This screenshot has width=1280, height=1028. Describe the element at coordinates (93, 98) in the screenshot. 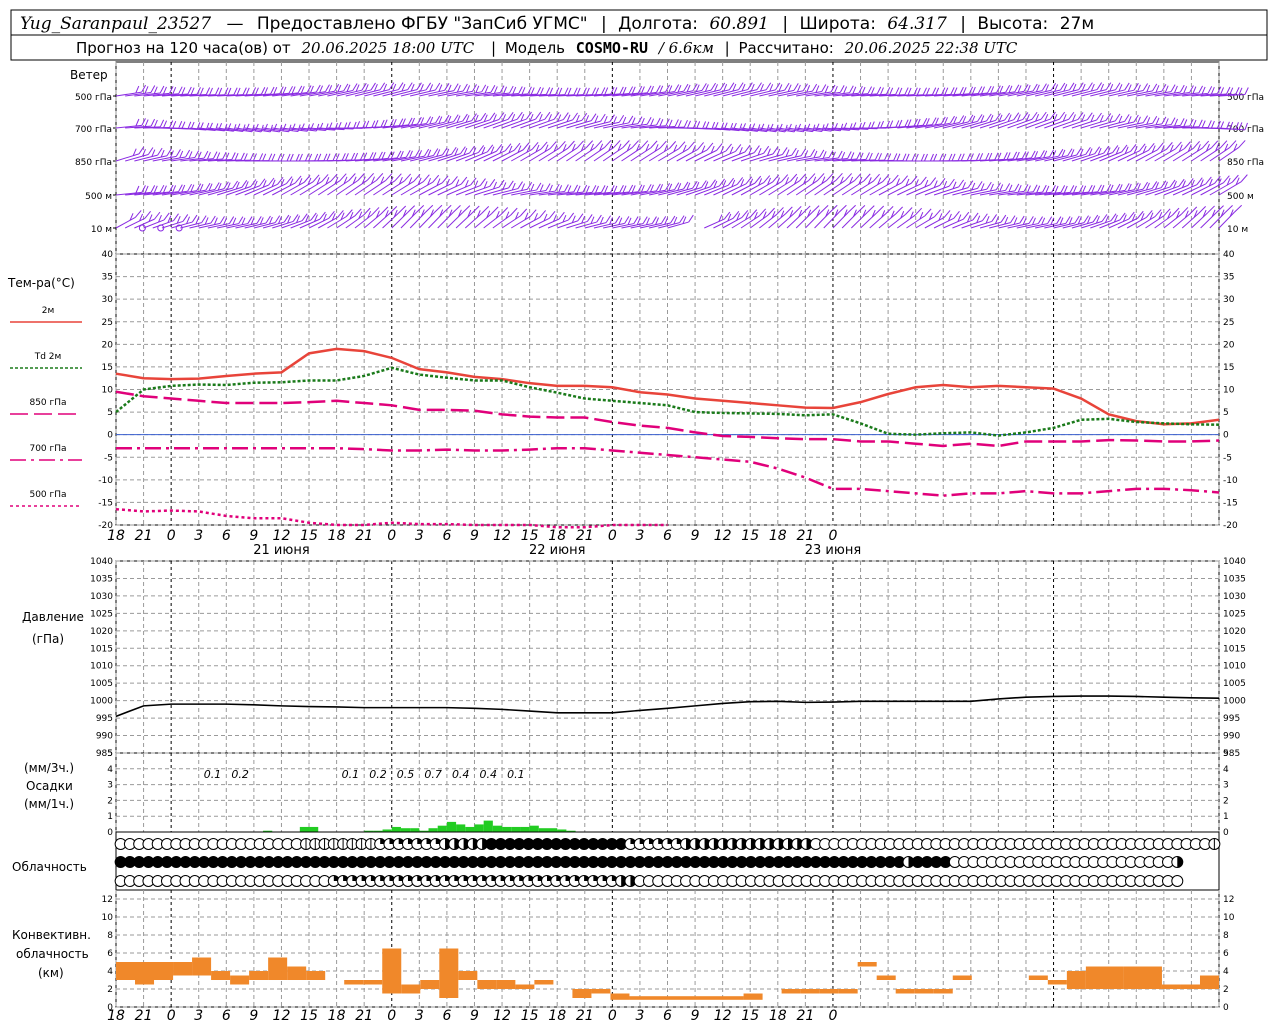

I see `wind-level-label-left: 500 гПа` at that location.